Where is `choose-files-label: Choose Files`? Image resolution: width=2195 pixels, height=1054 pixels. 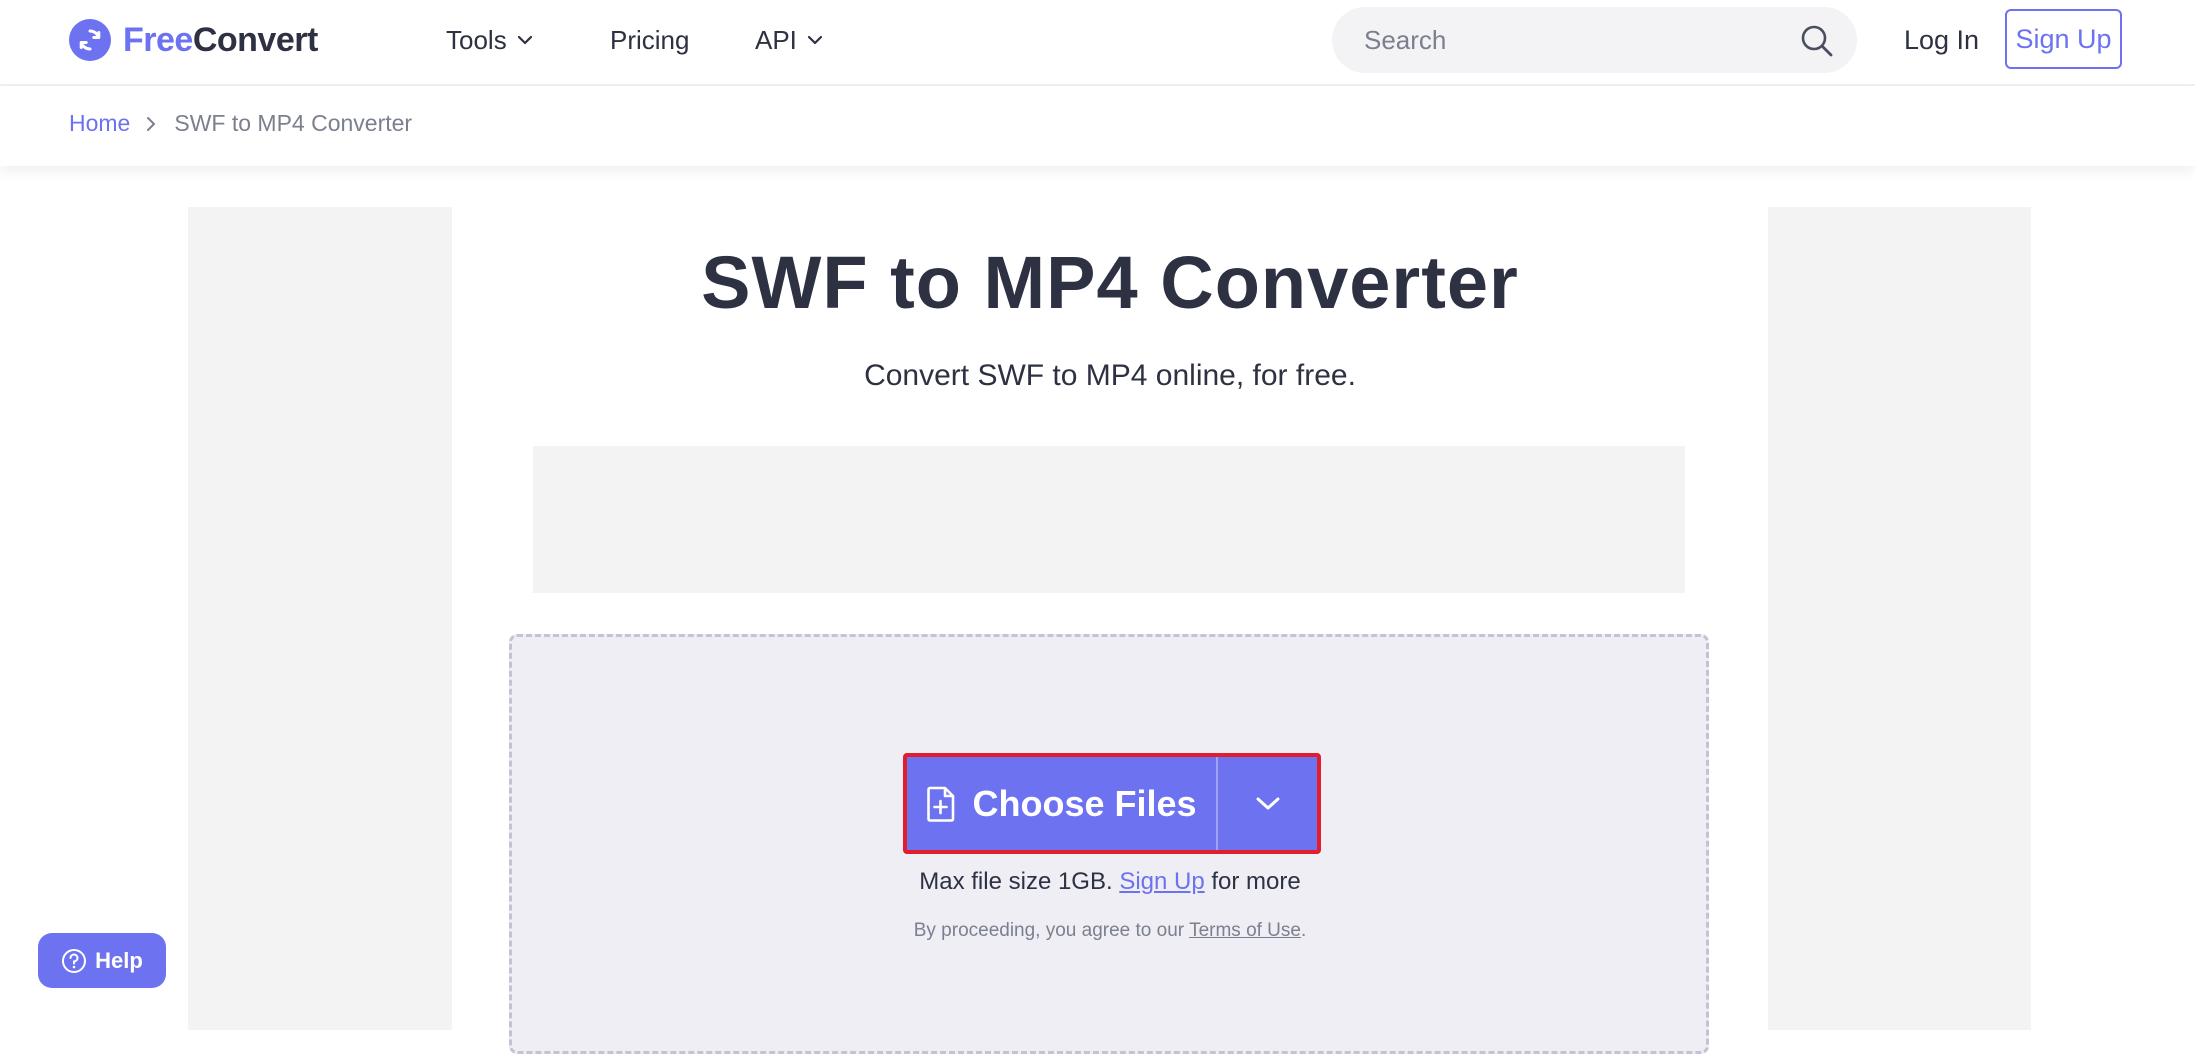
choose-files-label: Choose Files is located at coordinates (1084, 803).